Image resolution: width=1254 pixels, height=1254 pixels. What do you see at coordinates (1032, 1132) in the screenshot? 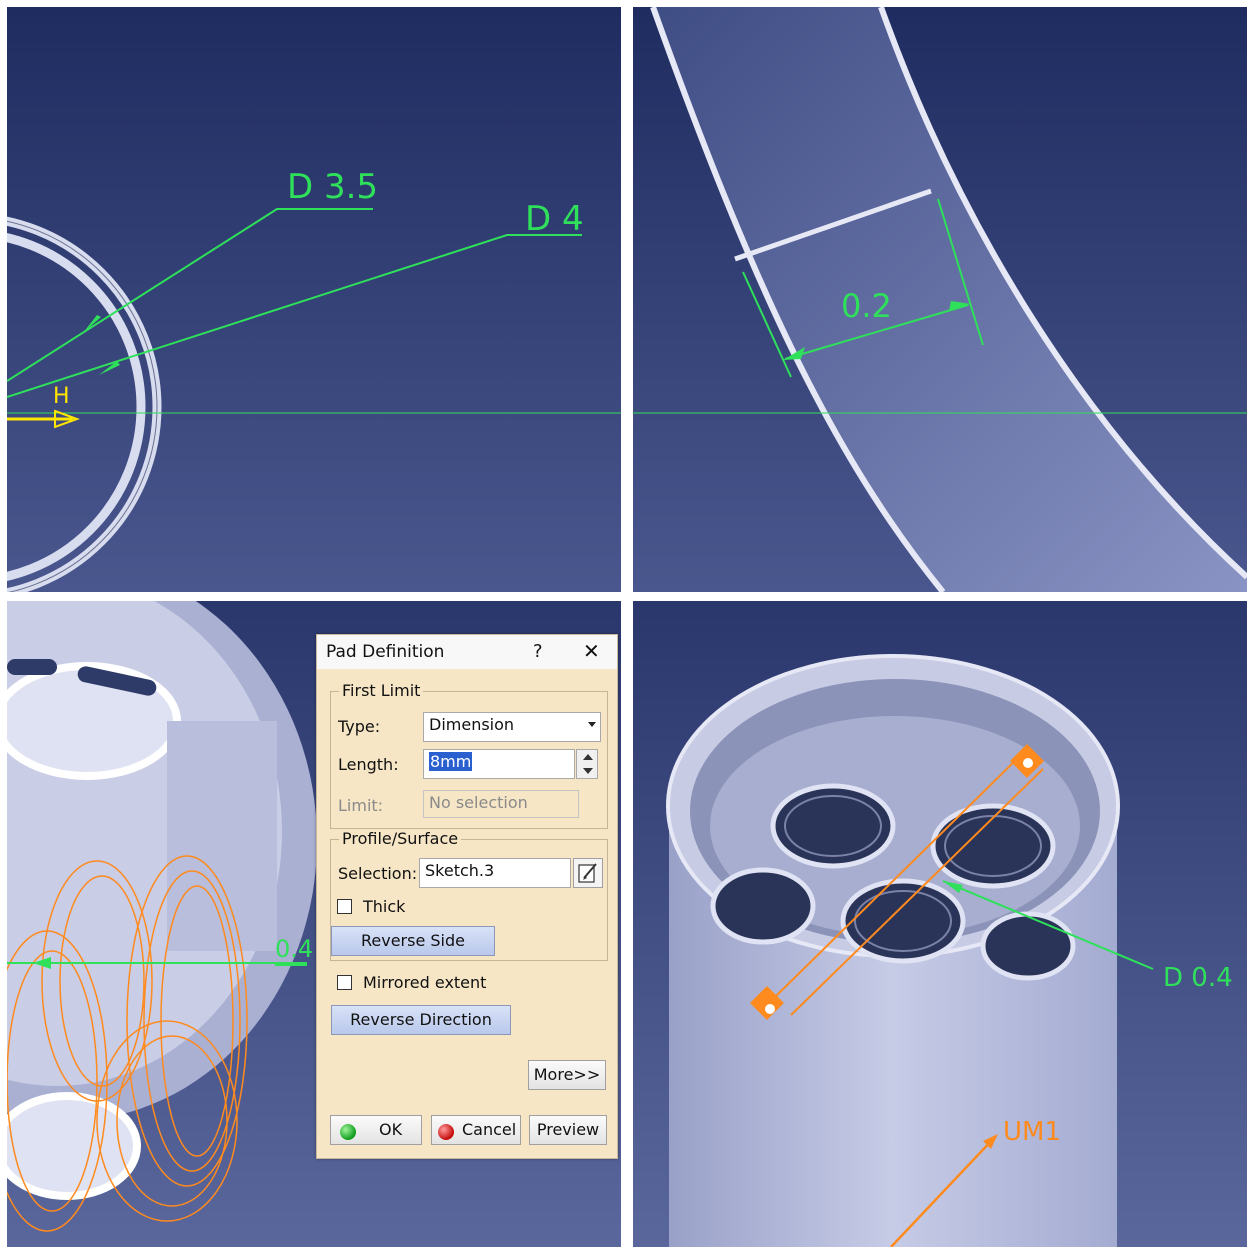
I see `feature-label-um1: UM1` at bounding box center [1032, 1132].